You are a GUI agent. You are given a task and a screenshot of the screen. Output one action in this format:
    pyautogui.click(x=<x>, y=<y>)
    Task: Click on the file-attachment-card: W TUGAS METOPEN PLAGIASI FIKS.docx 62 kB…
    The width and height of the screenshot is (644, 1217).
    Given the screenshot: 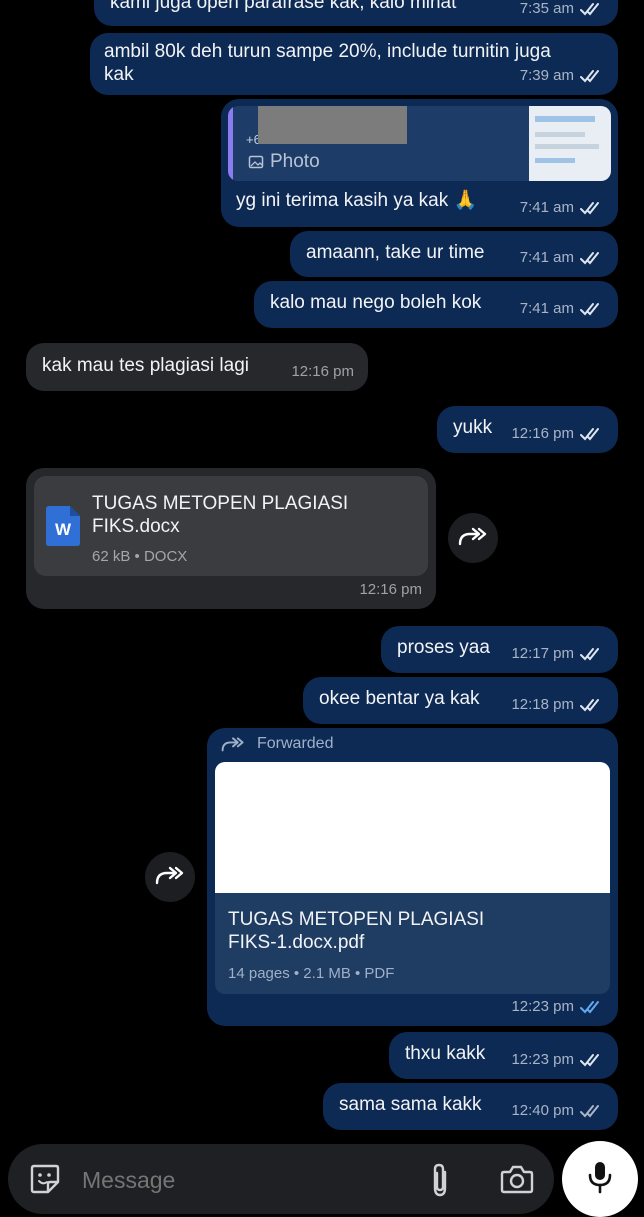 What is the action you would take?
    pyautogui.click(x=231, y=526)
    